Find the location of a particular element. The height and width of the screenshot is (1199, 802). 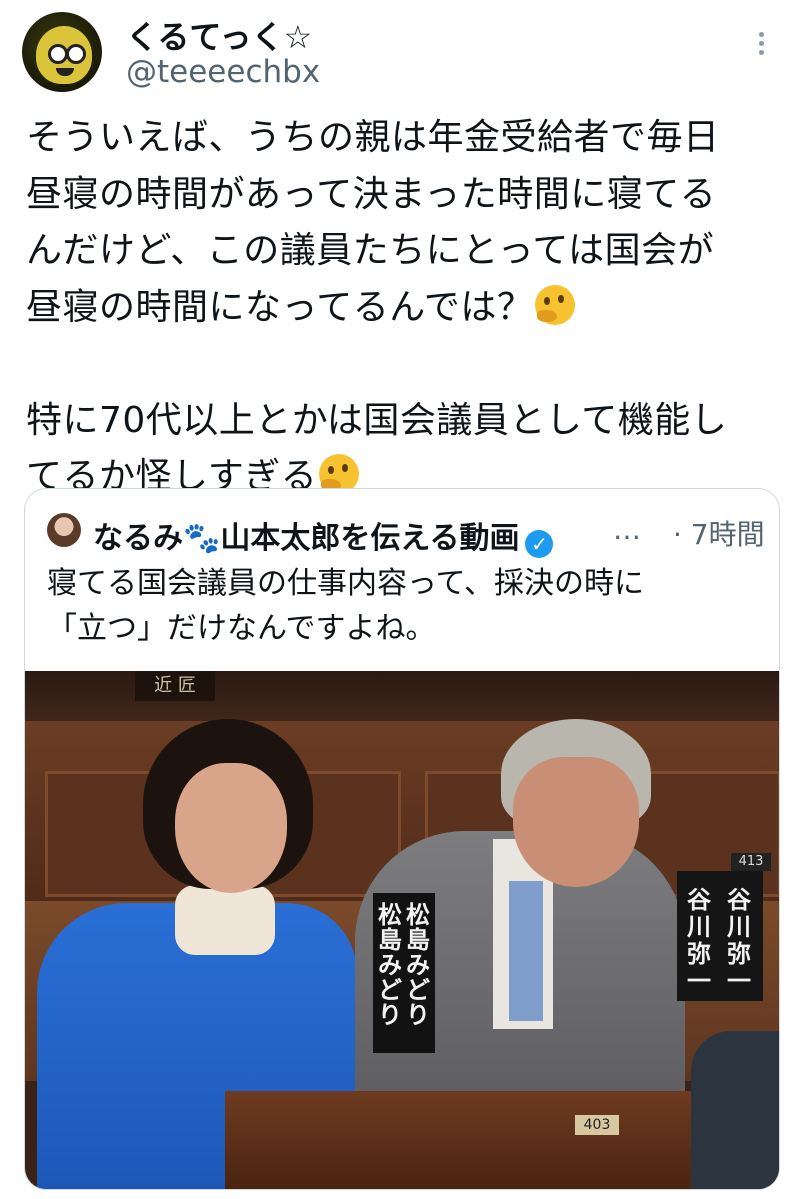

quoted-timestamp: · 7時間 is located at coordinates (719, 533).